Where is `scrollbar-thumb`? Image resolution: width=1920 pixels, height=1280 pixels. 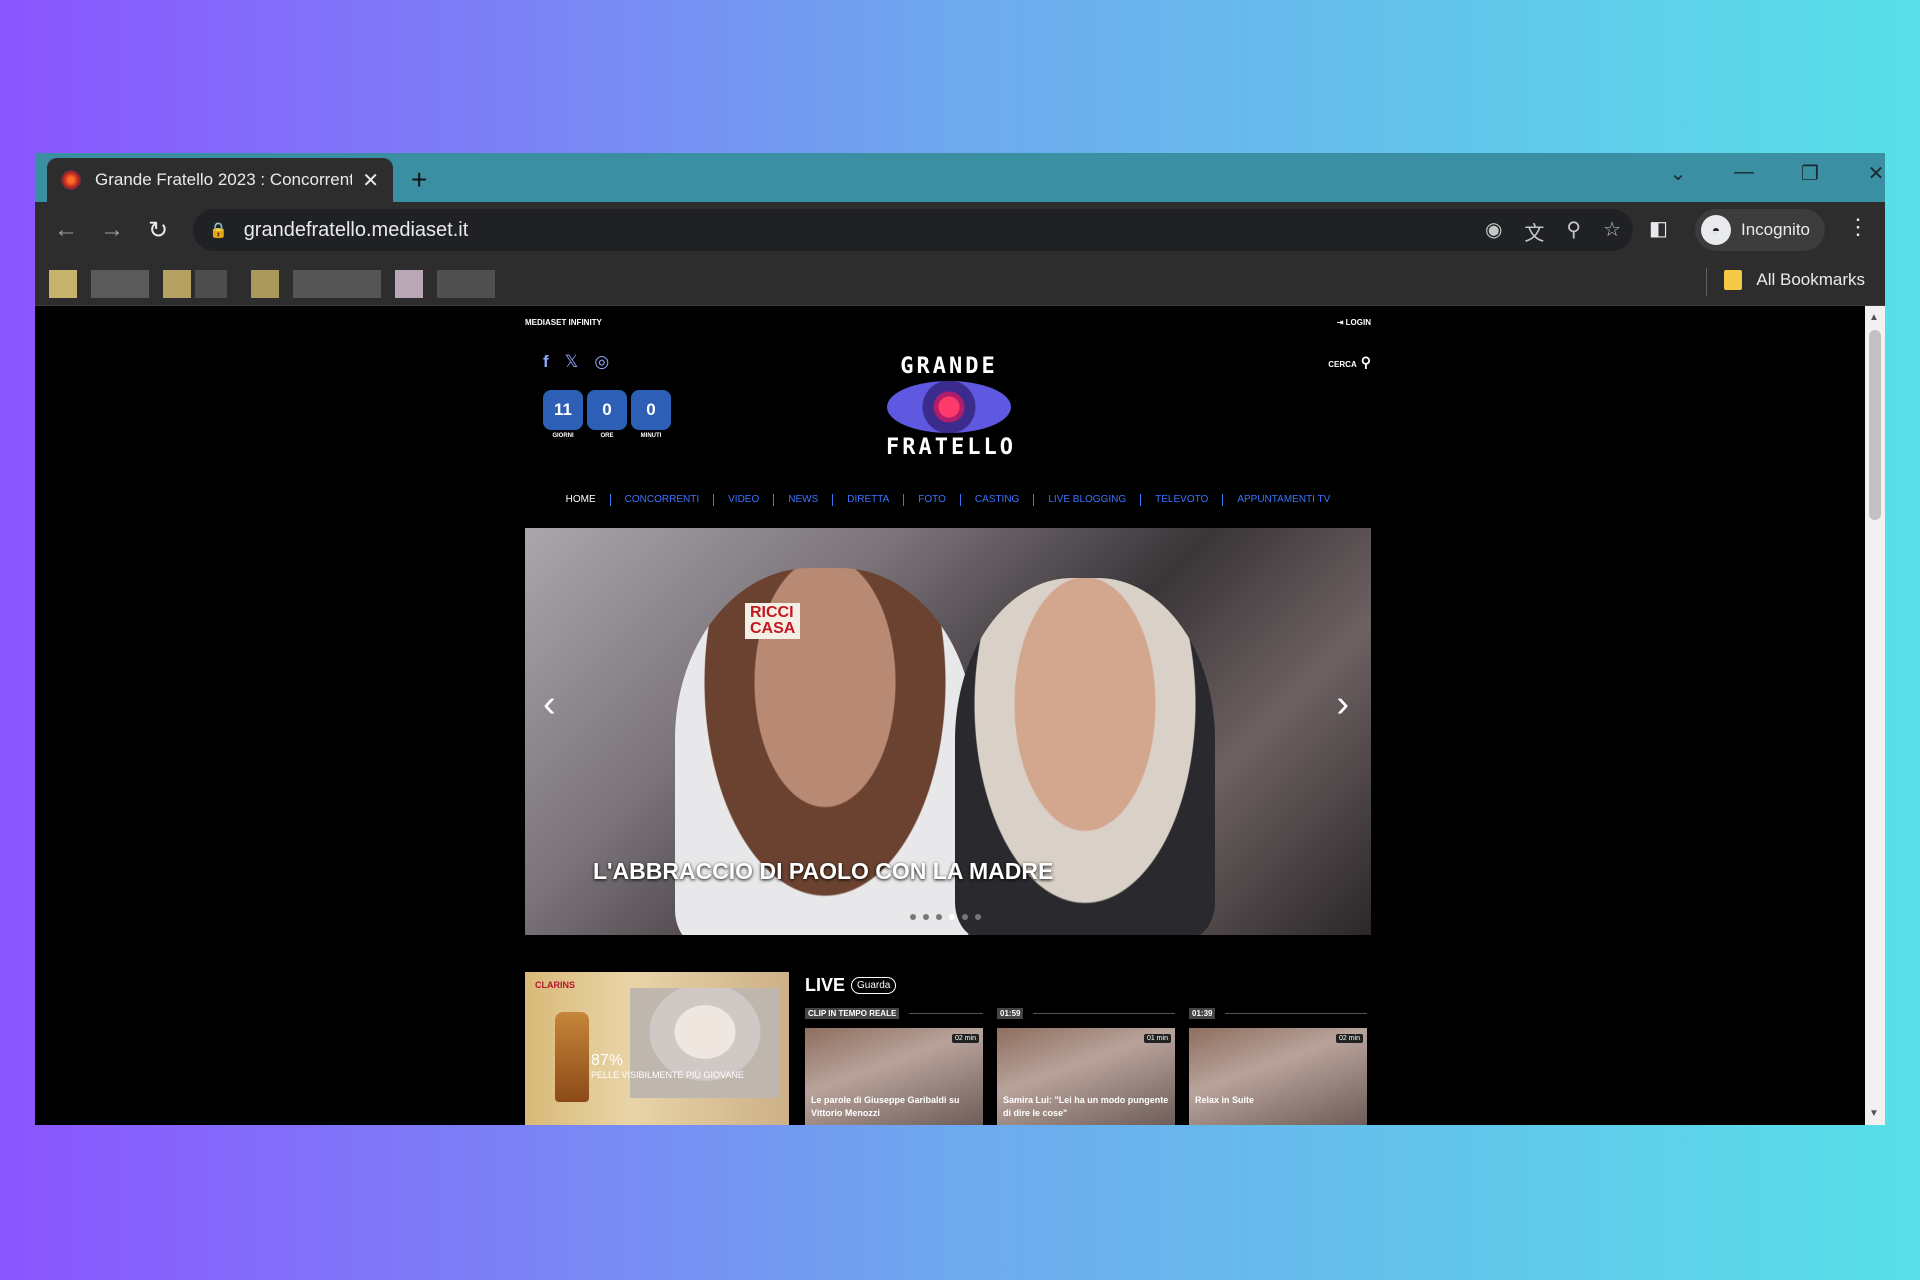
scrollbar-thumb is located at coordinates (1875, 425).